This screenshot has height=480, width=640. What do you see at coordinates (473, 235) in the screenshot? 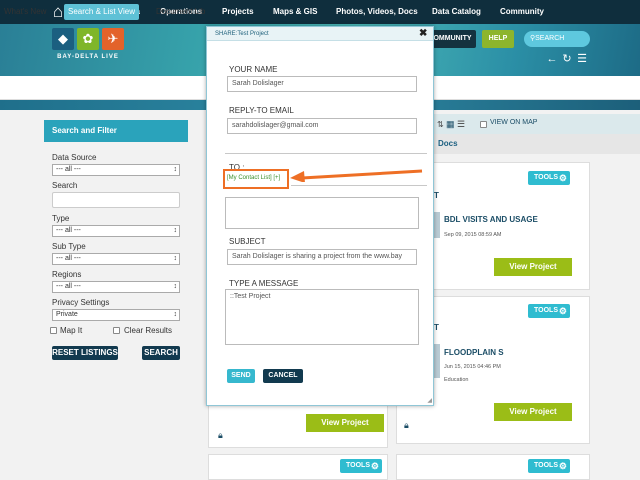
I see `card-date: Sep 09, 2015 08:59 AM` at bounding box center [473, 235].